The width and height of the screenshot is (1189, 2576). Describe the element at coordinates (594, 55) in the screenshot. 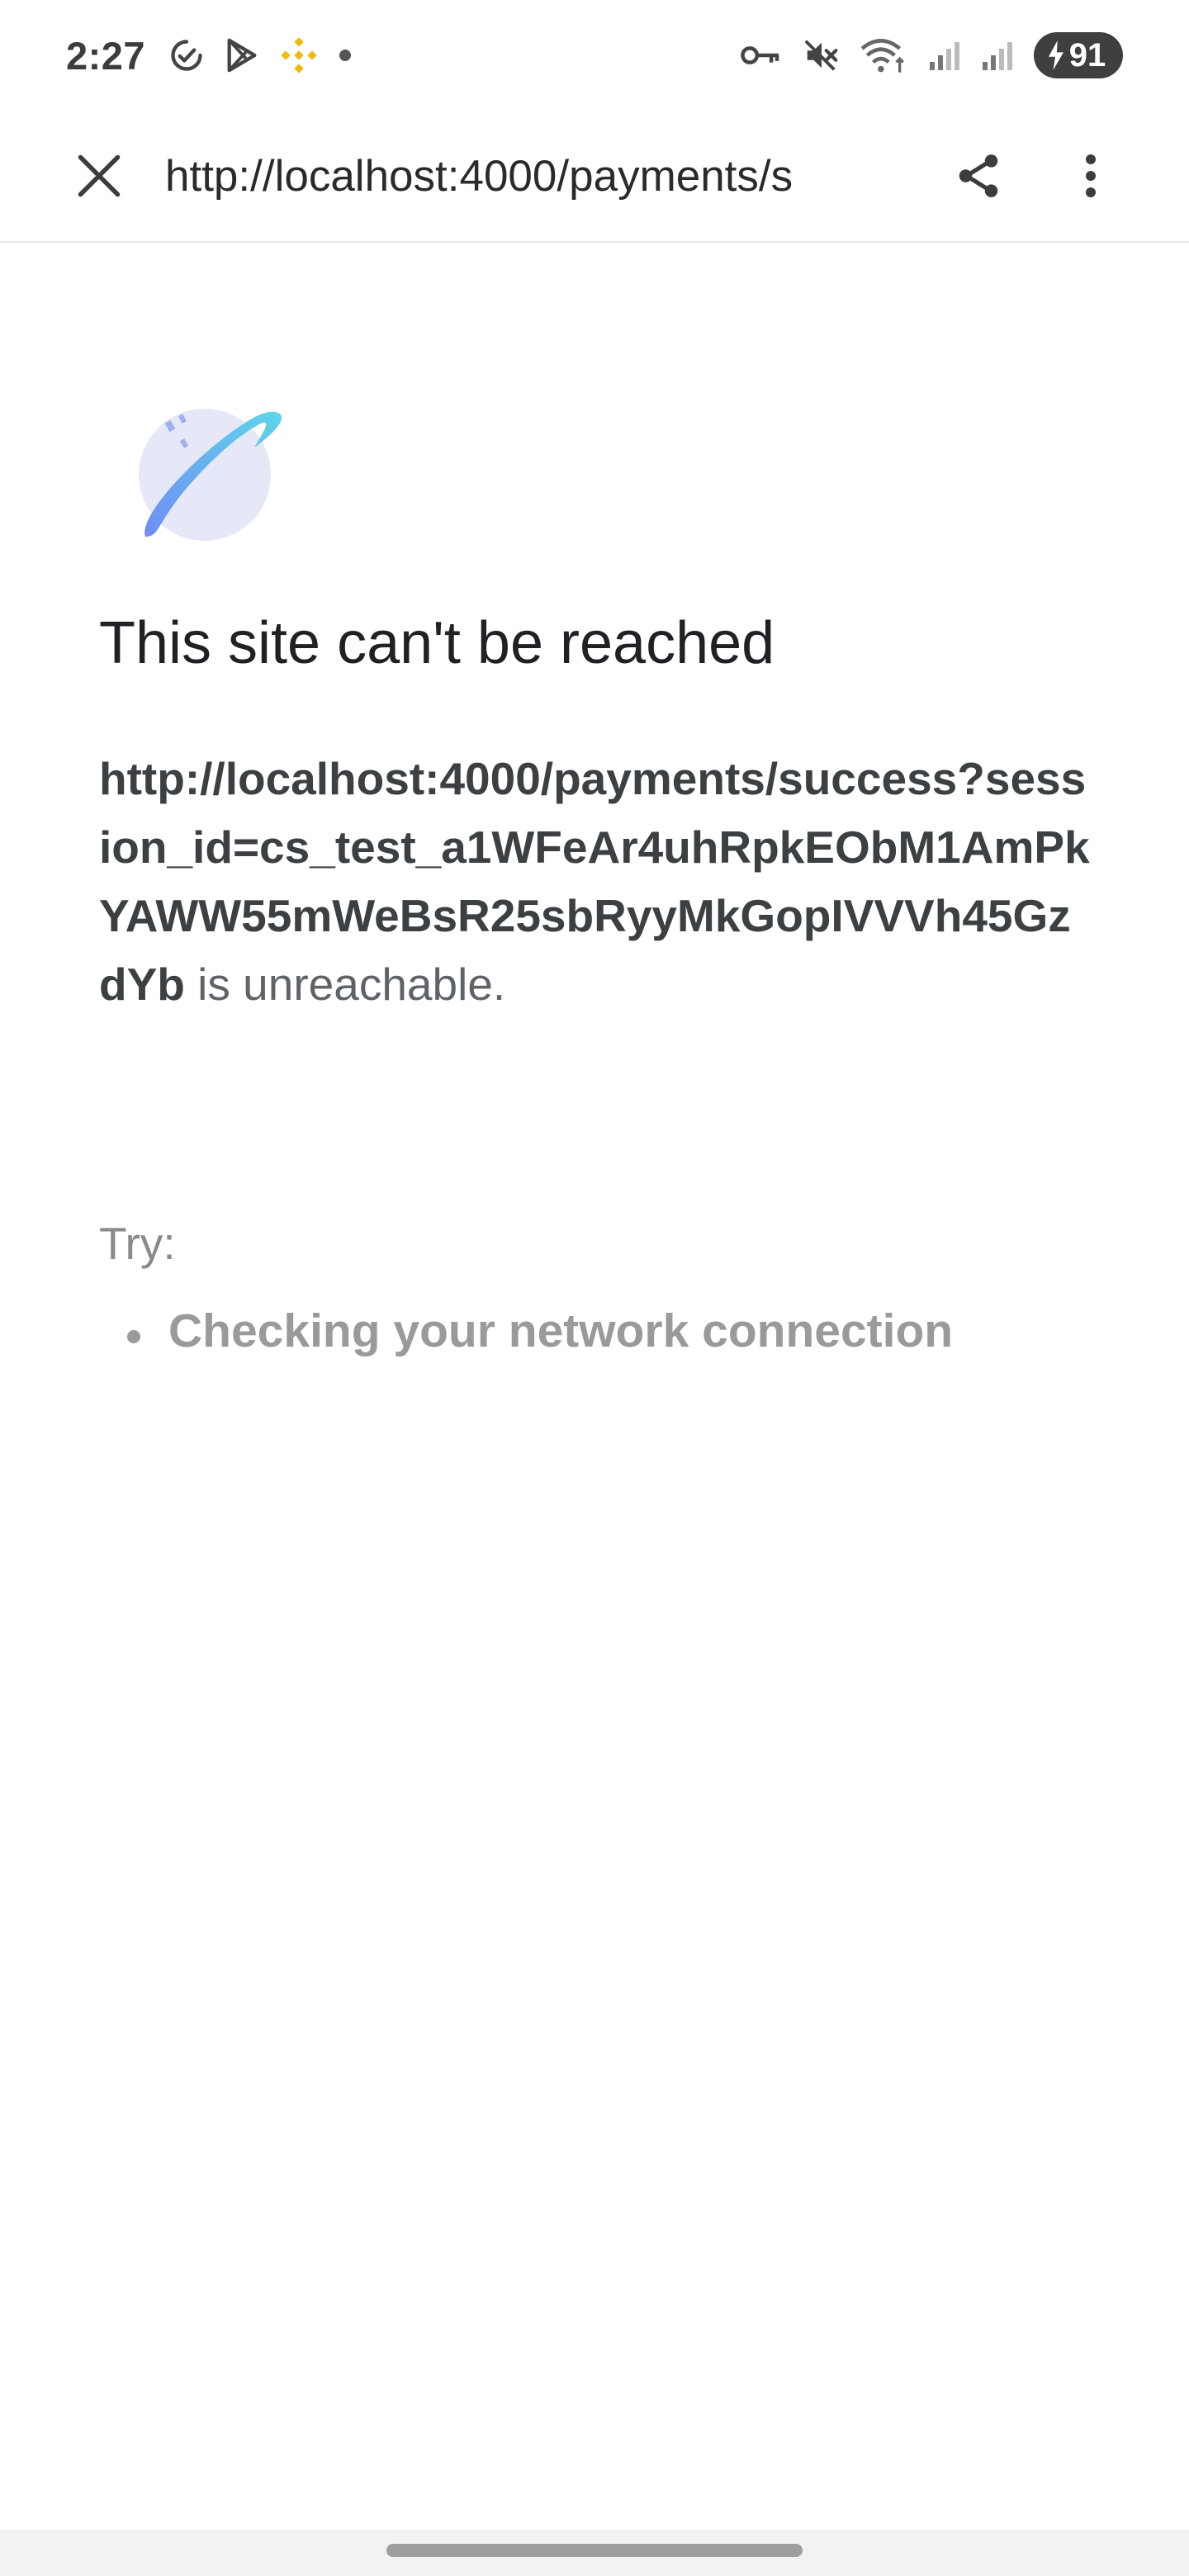

I see `status-bar: 2:27 91` at that location.